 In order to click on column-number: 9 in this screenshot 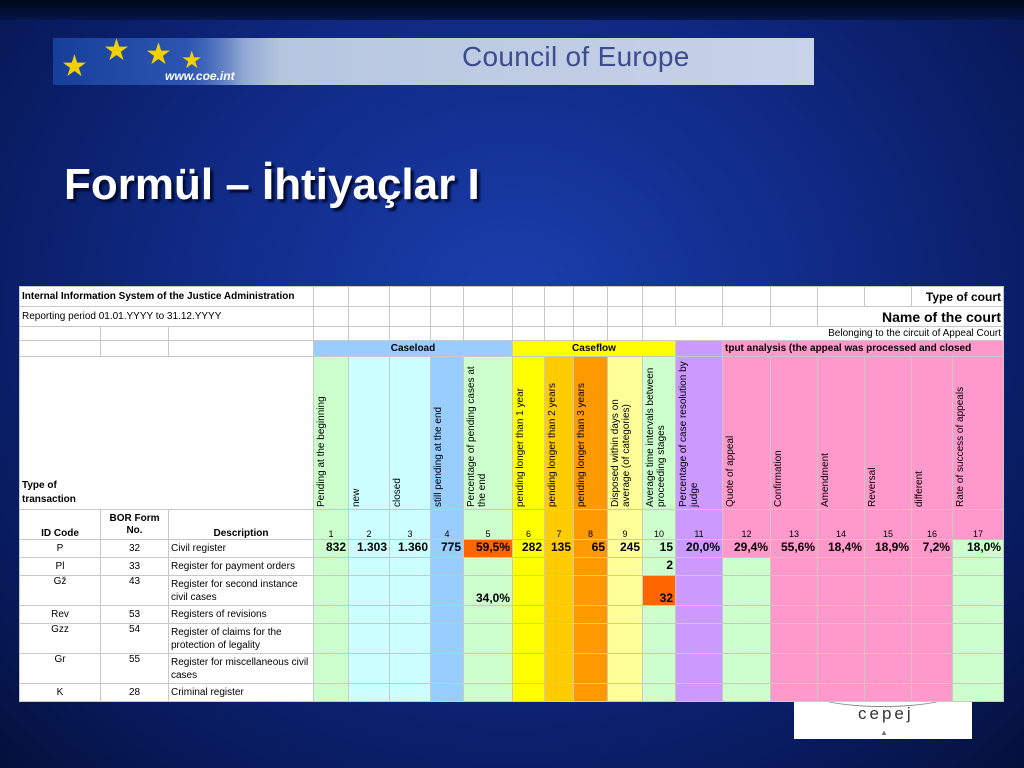, I will do `click(625, 524)`.